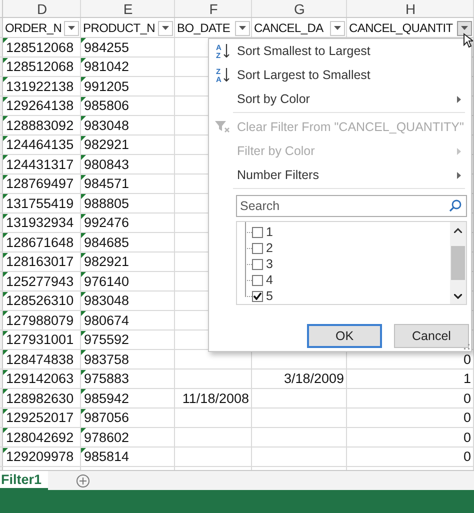 This screenshot has height=513, width=474. What do you see at coordinates (40, 222) in the screenshot?
I see `cell-value: 131932934` at bounding box center [40, 222].